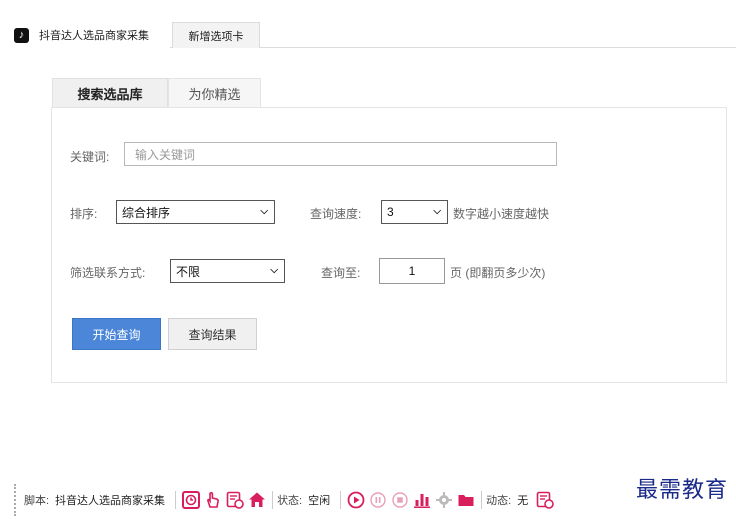 Image resolution: width=736 pixels, height=519 pixels. I want to click on speed-select: 3 ⌵, so click(414, 212).